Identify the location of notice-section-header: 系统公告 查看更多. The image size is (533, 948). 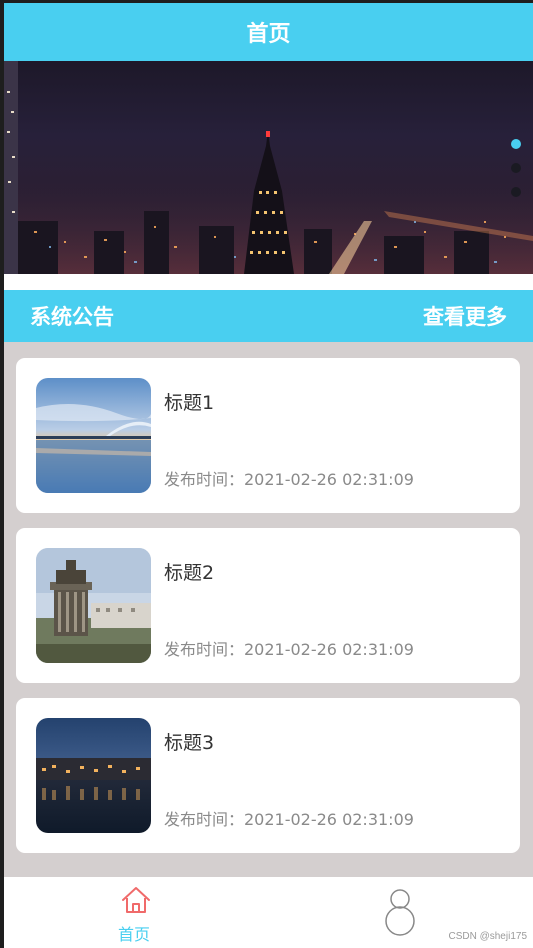
(268, 316).